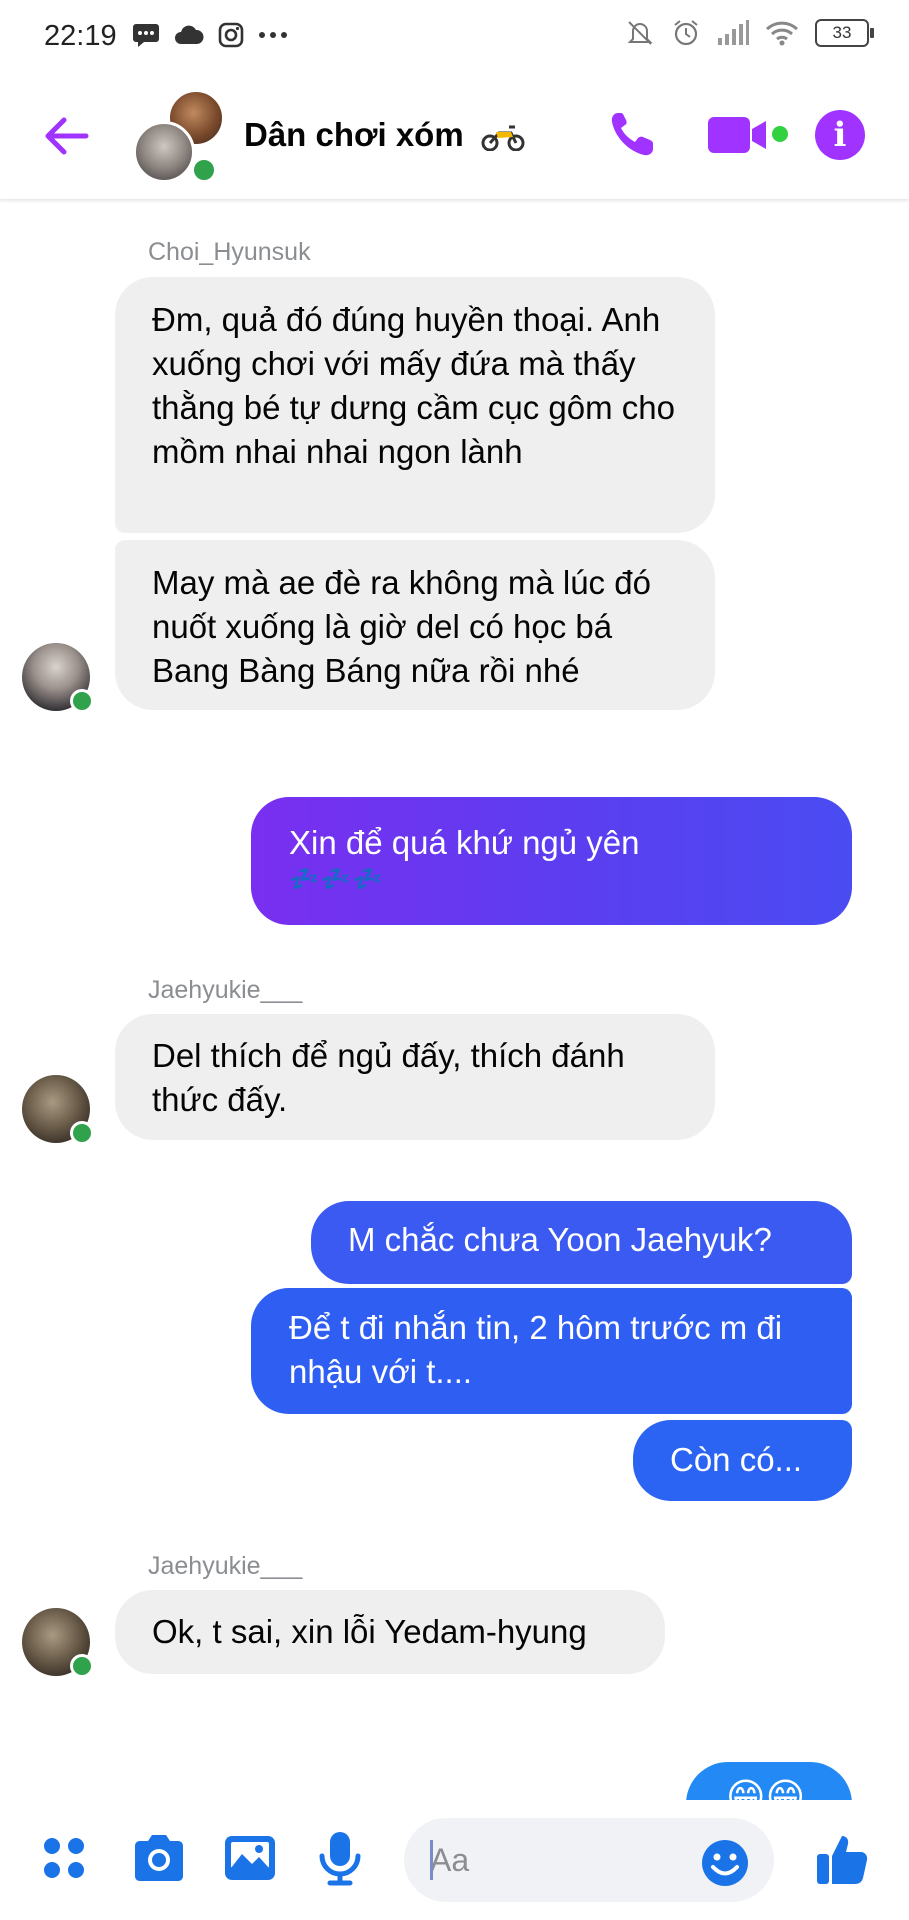 Image resolution: width=909 pixels, height=1920 pixels. Describe the element at coordinates (390, 1632) in the screenshot. I see `incoming-message: Ok, t sai, xin lỗi Yedam-hyung` at that location.